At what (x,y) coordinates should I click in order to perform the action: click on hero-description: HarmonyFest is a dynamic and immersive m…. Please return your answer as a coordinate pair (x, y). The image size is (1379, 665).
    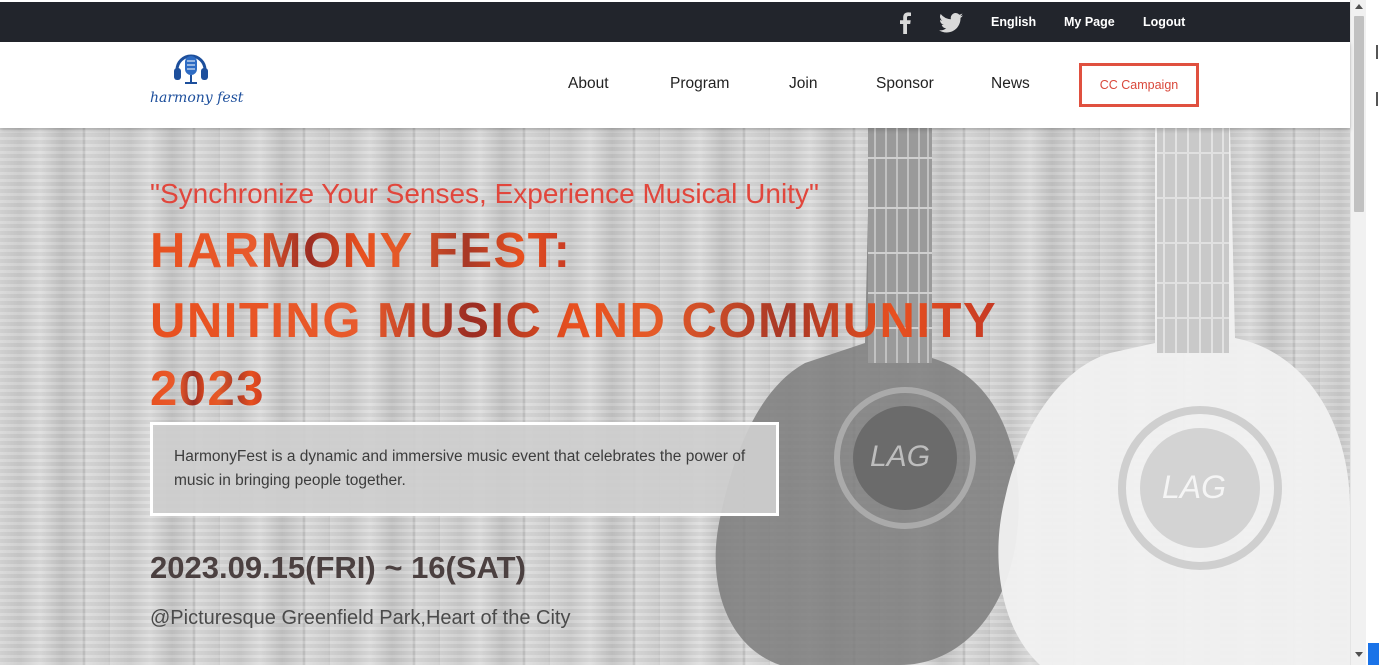
    Looking at the image, I should click on (460, 468).